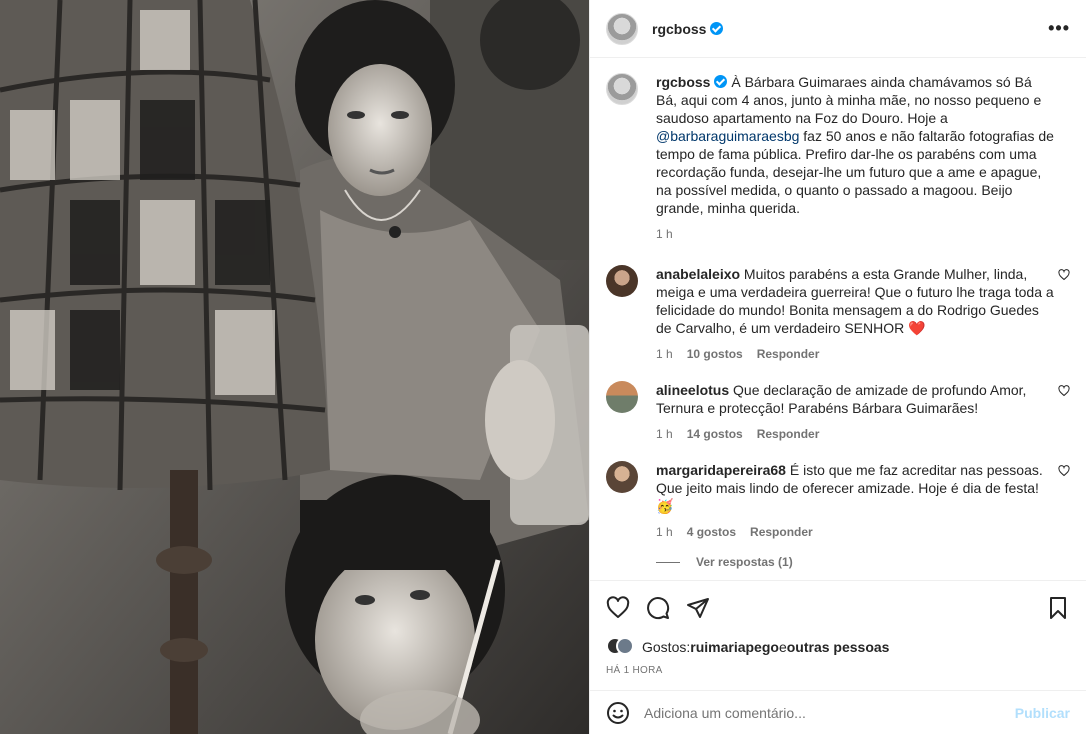 The height and width of the screenshot is (734, 1086). I want to click on comment-likes: 4 gostos, so click(711, 532).